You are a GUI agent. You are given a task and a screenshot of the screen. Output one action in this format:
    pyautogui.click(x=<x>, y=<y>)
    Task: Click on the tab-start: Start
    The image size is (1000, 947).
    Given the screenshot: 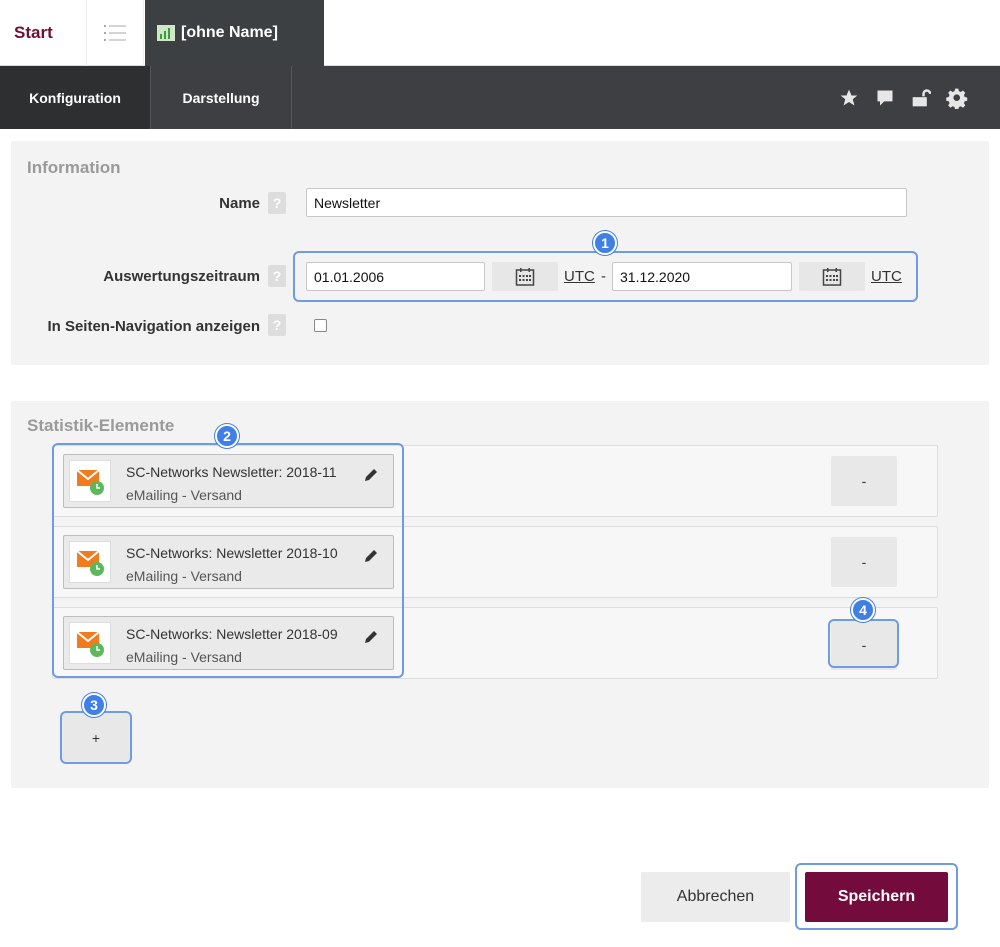 What is the action you would take?
    pyautogui.click(x=43, y=33)
    